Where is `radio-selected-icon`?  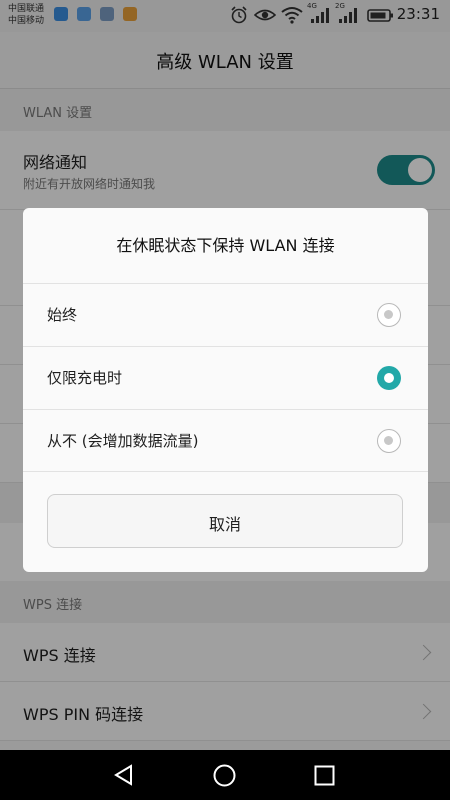 radio-selected-icon is located at coordinates (389, 378).